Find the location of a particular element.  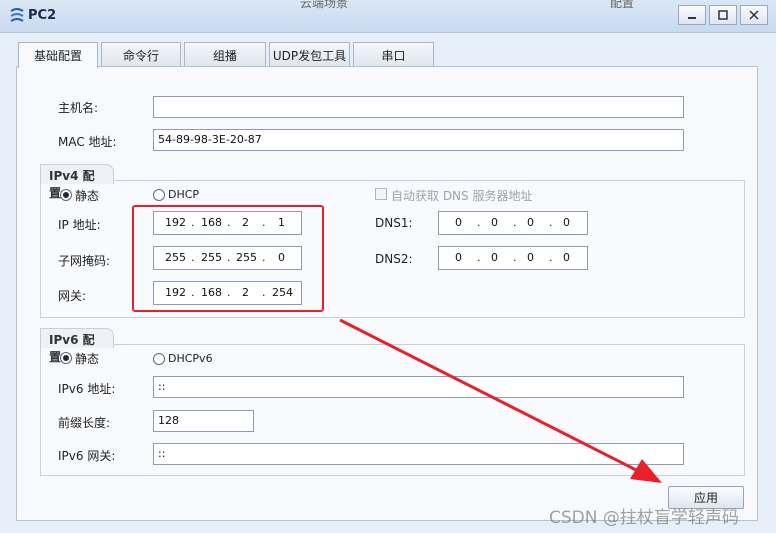

annotation-arrow is located at coordinates (500, 400).